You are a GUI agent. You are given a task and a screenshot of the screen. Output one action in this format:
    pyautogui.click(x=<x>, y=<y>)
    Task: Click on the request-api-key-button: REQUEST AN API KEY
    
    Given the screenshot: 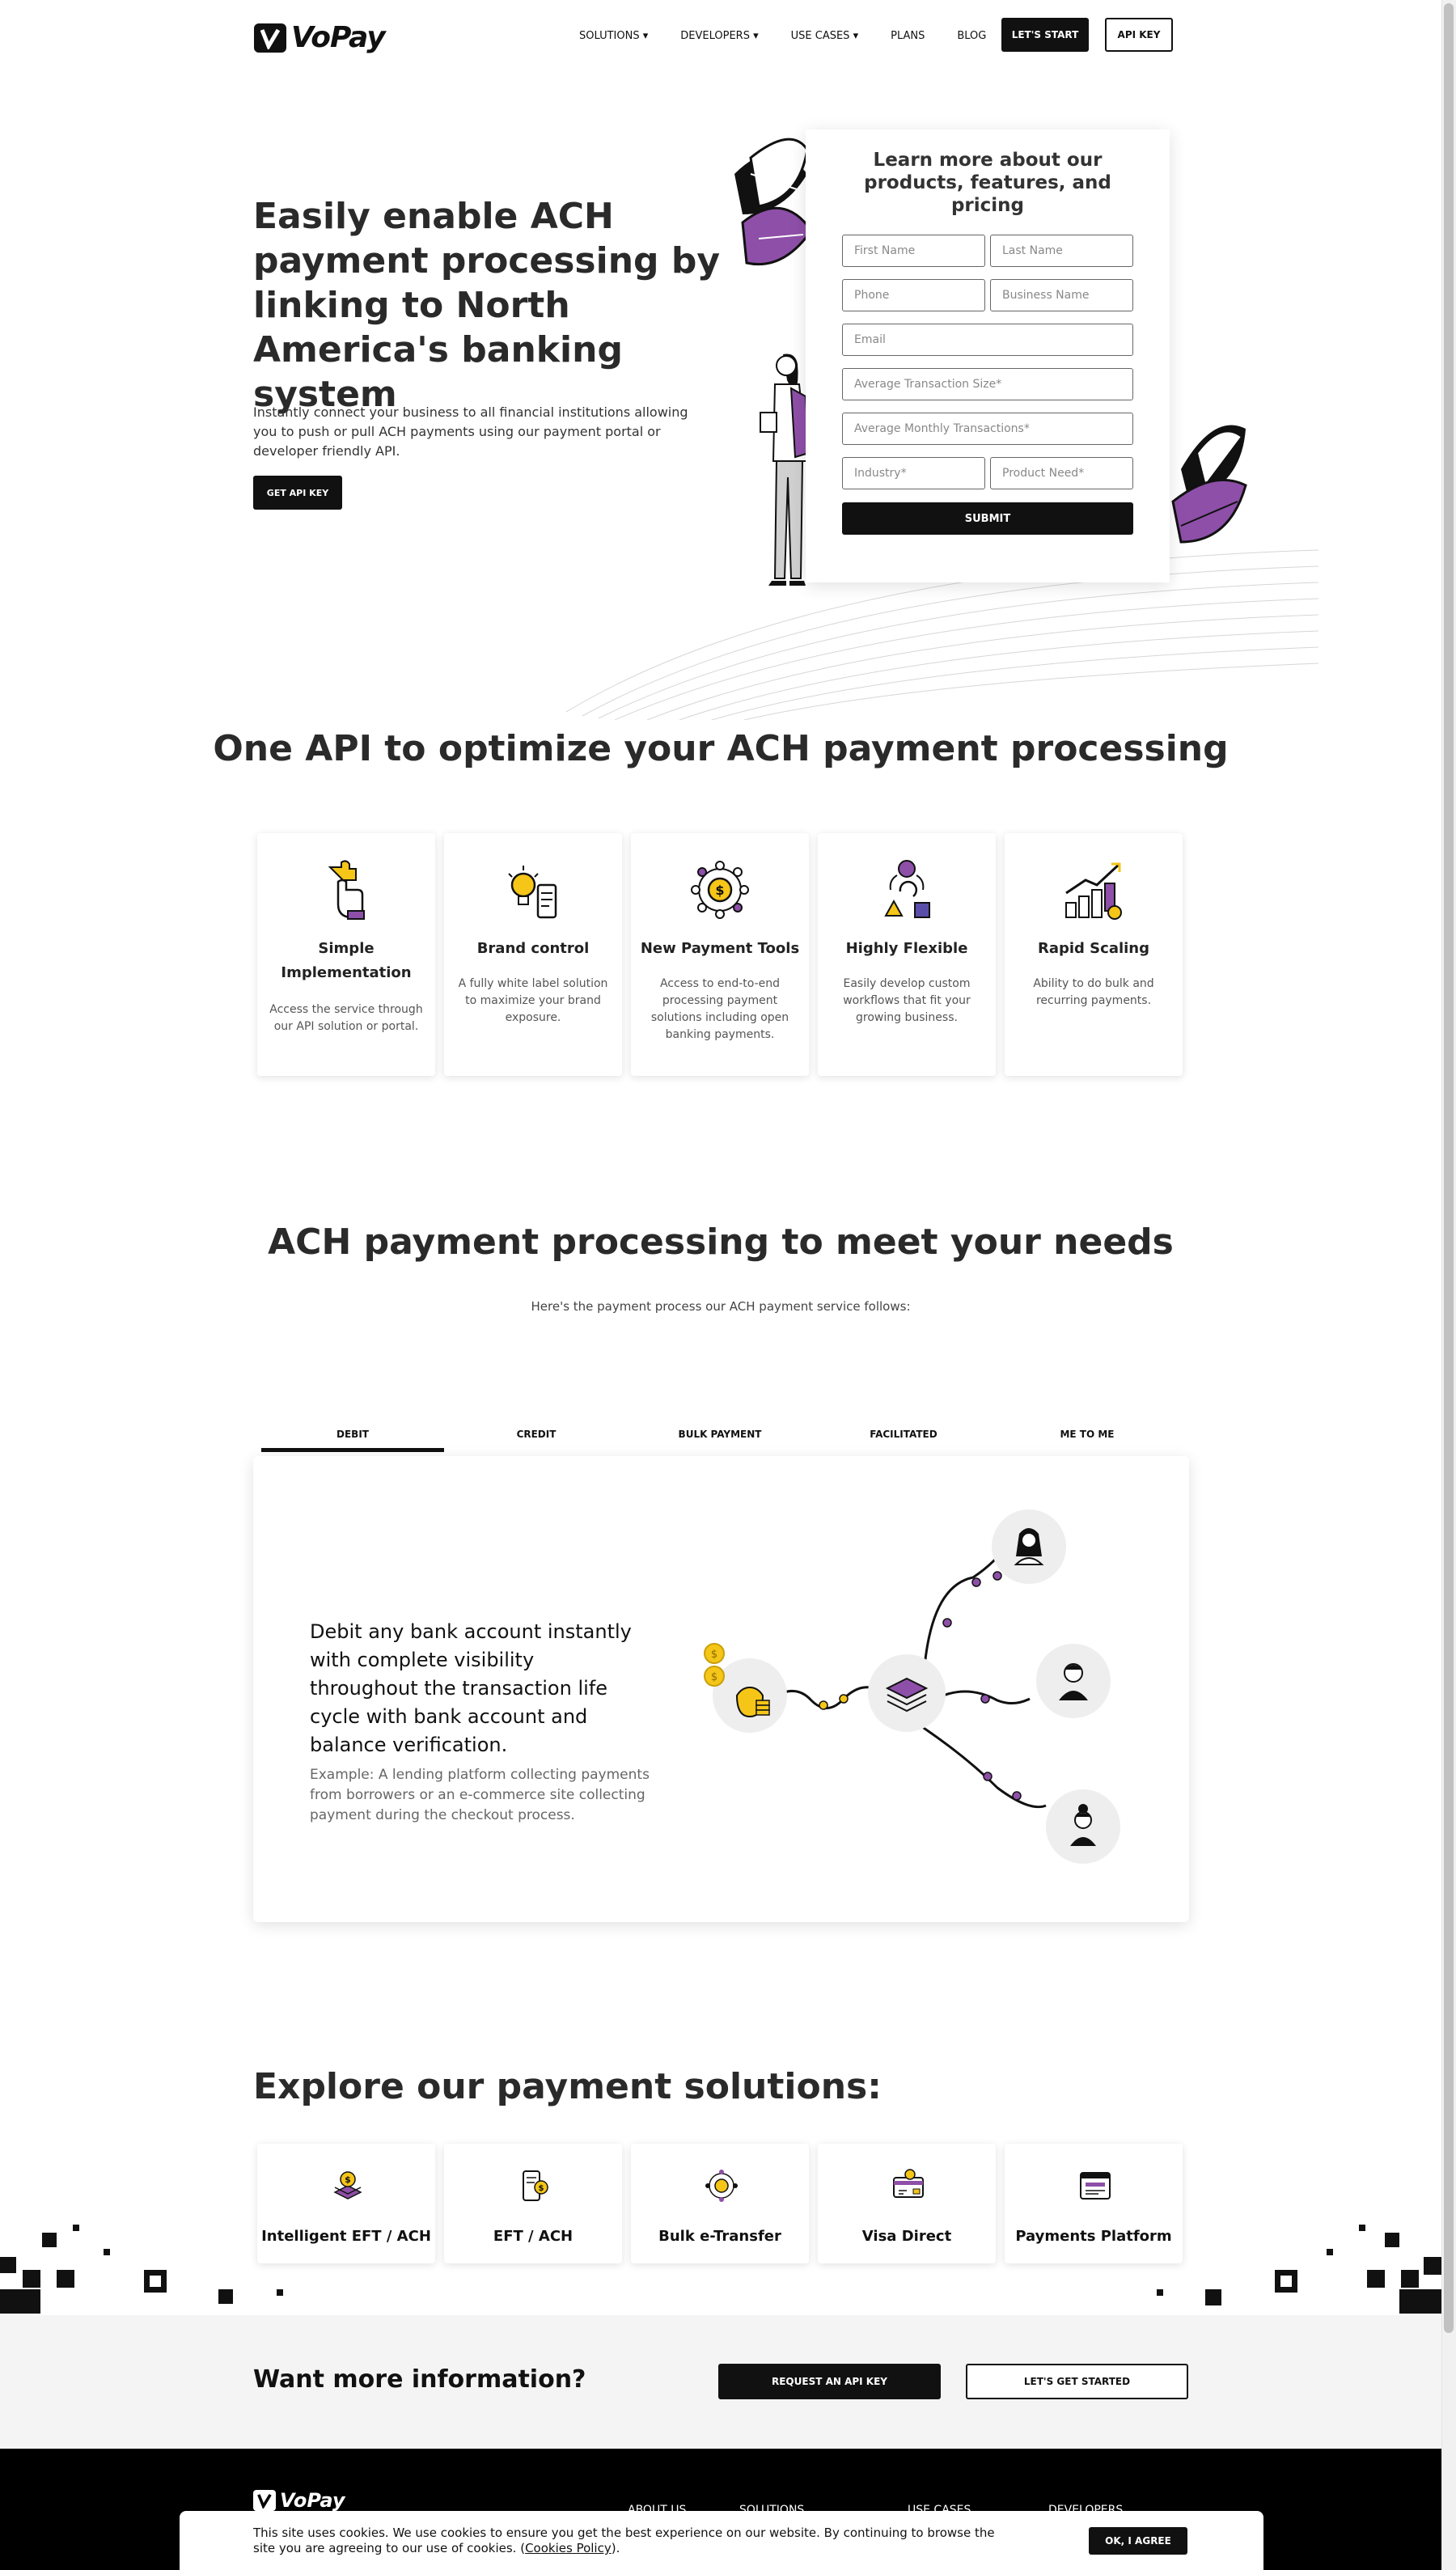 What is the action you would take?
    pyautogui.click(x=829, y=2381)
    